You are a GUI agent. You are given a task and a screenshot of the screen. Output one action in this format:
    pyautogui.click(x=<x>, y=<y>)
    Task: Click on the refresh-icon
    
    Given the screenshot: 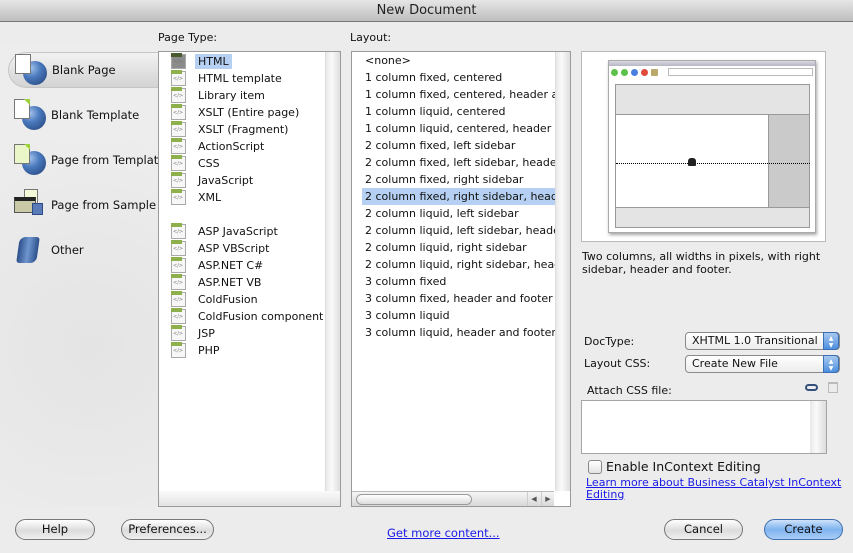 What is the action you would take?
    pyautogui.click(x=634, y=72)
    